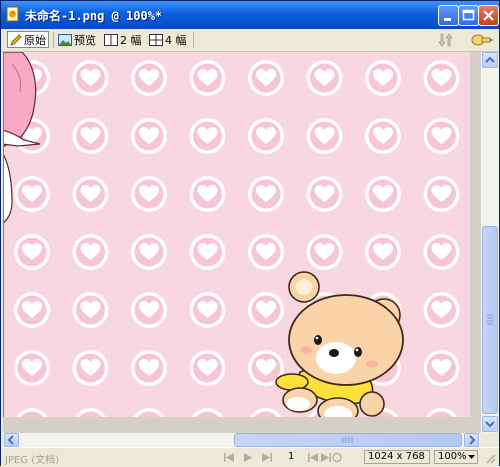 Image resolution: width=500 pixels, height=467 pixels. I want to click on zoom-value: 100%, so click(452, 456).